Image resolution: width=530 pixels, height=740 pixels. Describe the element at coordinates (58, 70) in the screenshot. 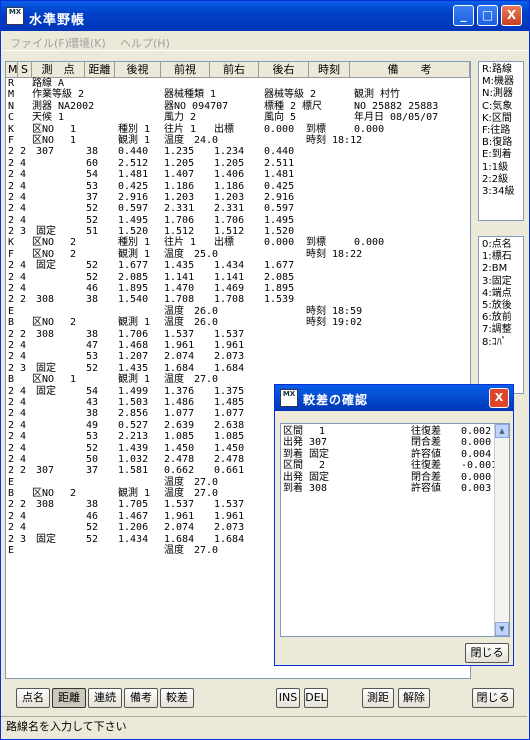

I see `col-point-header: 測 点` at that location.